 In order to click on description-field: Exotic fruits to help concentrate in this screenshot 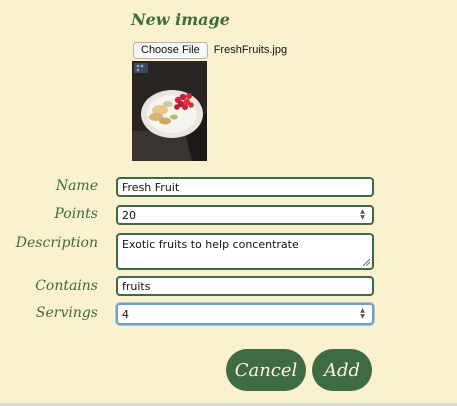, I will do `click(245, 251)`.